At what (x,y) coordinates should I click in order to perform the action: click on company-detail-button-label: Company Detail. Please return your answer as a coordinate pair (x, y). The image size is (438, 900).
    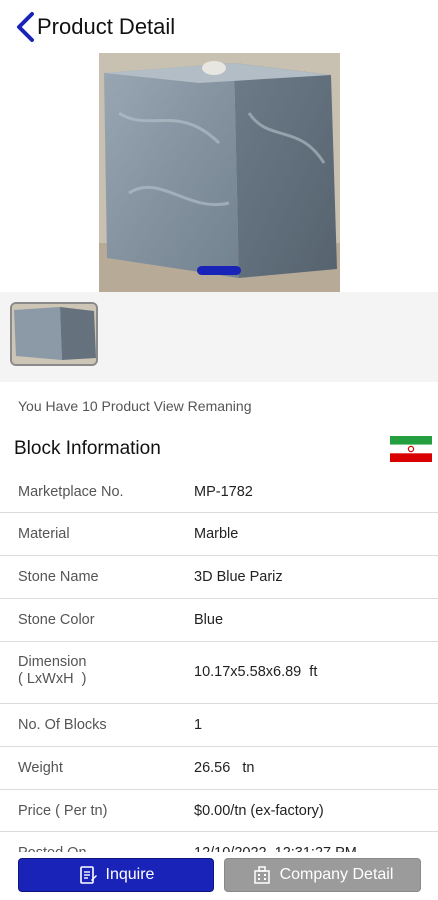
    Looking at the image, I should click on (336, 874).